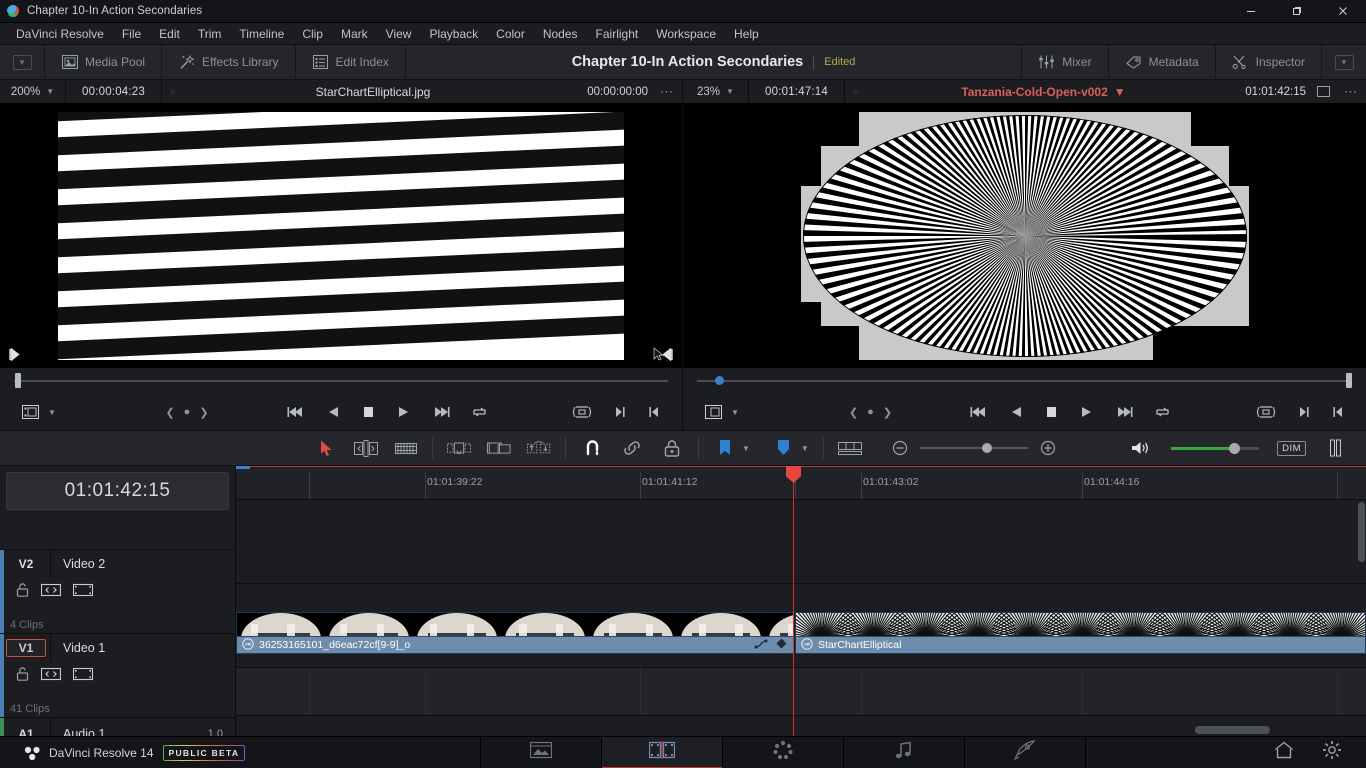  Describe the element at coordinates (261, 34) in the screenshot. I see `menu-item-timeline: Timeline` at that location.